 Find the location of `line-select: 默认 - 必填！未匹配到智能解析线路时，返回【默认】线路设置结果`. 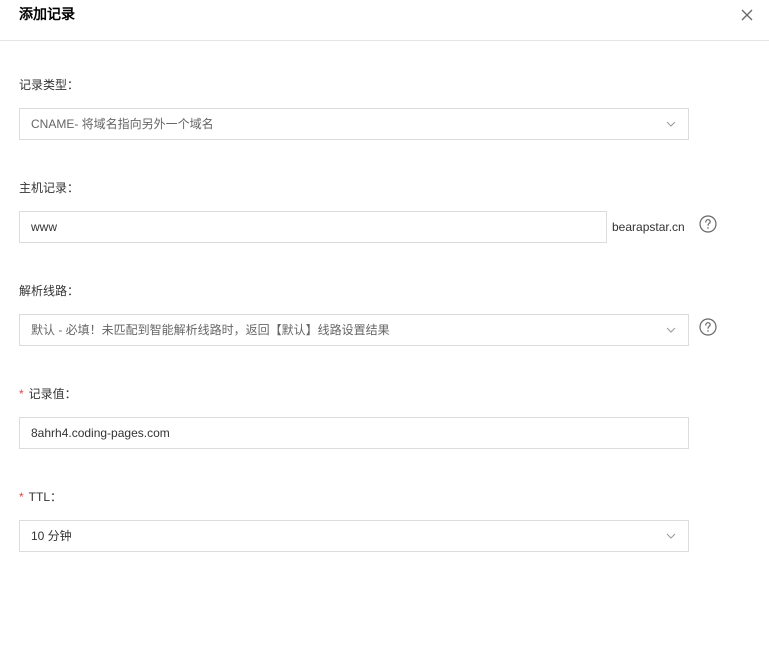

line-select: 默认 - 必填！未匹配到智能解析线路时，返回【默认】线路设置结果 is located at coordinates (354, 330).